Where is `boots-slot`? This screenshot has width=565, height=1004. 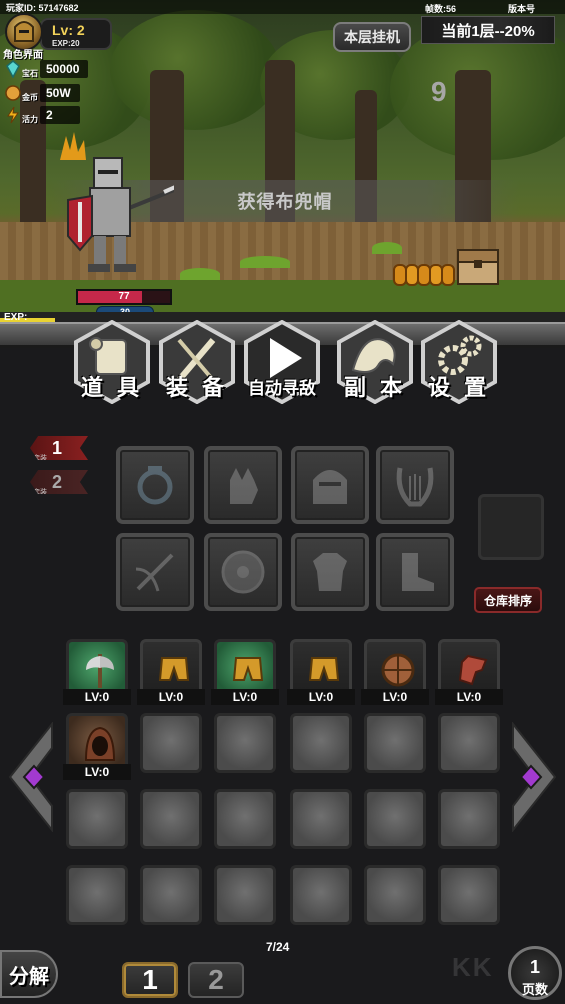
boots-slot is located at coordinates (415, 572).